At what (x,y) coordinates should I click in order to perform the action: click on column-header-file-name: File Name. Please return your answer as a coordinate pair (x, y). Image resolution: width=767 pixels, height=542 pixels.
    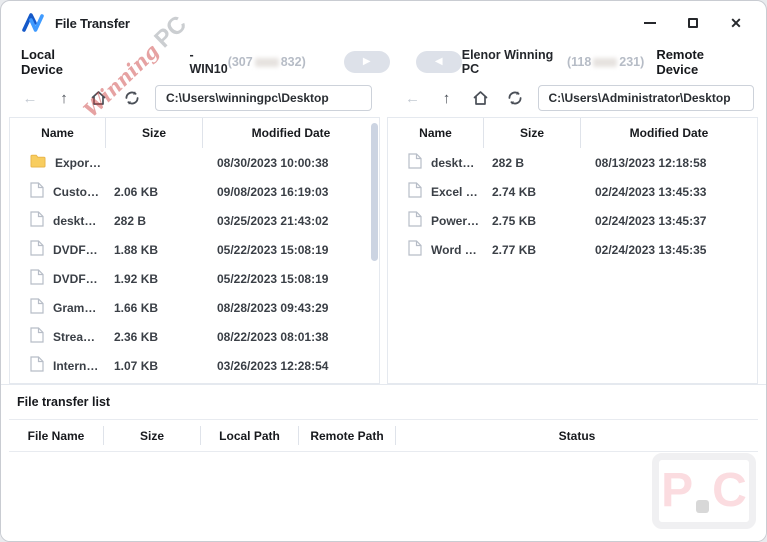
    Looking at the image, I should click on (56, 435).